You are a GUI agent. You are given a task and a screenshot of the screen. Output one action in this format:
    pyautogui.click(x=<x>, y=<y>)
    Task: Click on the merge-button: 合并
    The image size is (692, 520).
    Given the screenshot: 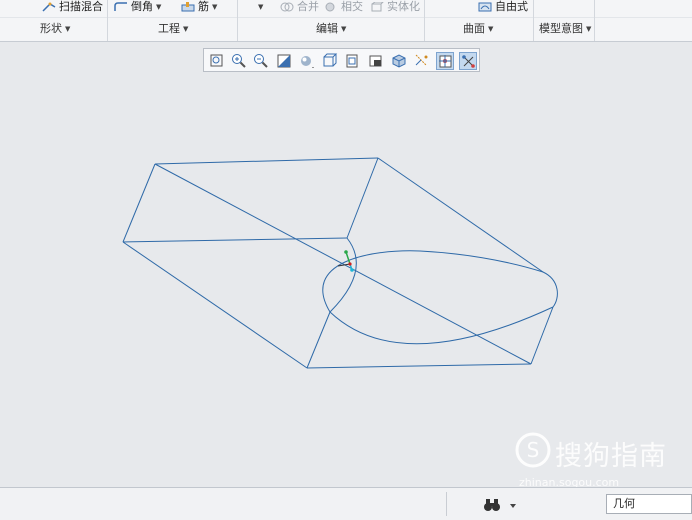 What is the action you would take?
    pyautogui.click(x=299, y=8)
    